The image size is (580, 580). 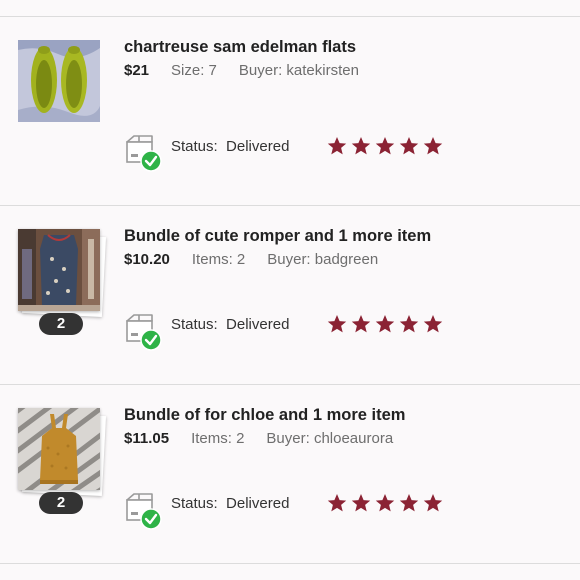 I want to click on order-price: $10.20, so click(x=147, y=259).